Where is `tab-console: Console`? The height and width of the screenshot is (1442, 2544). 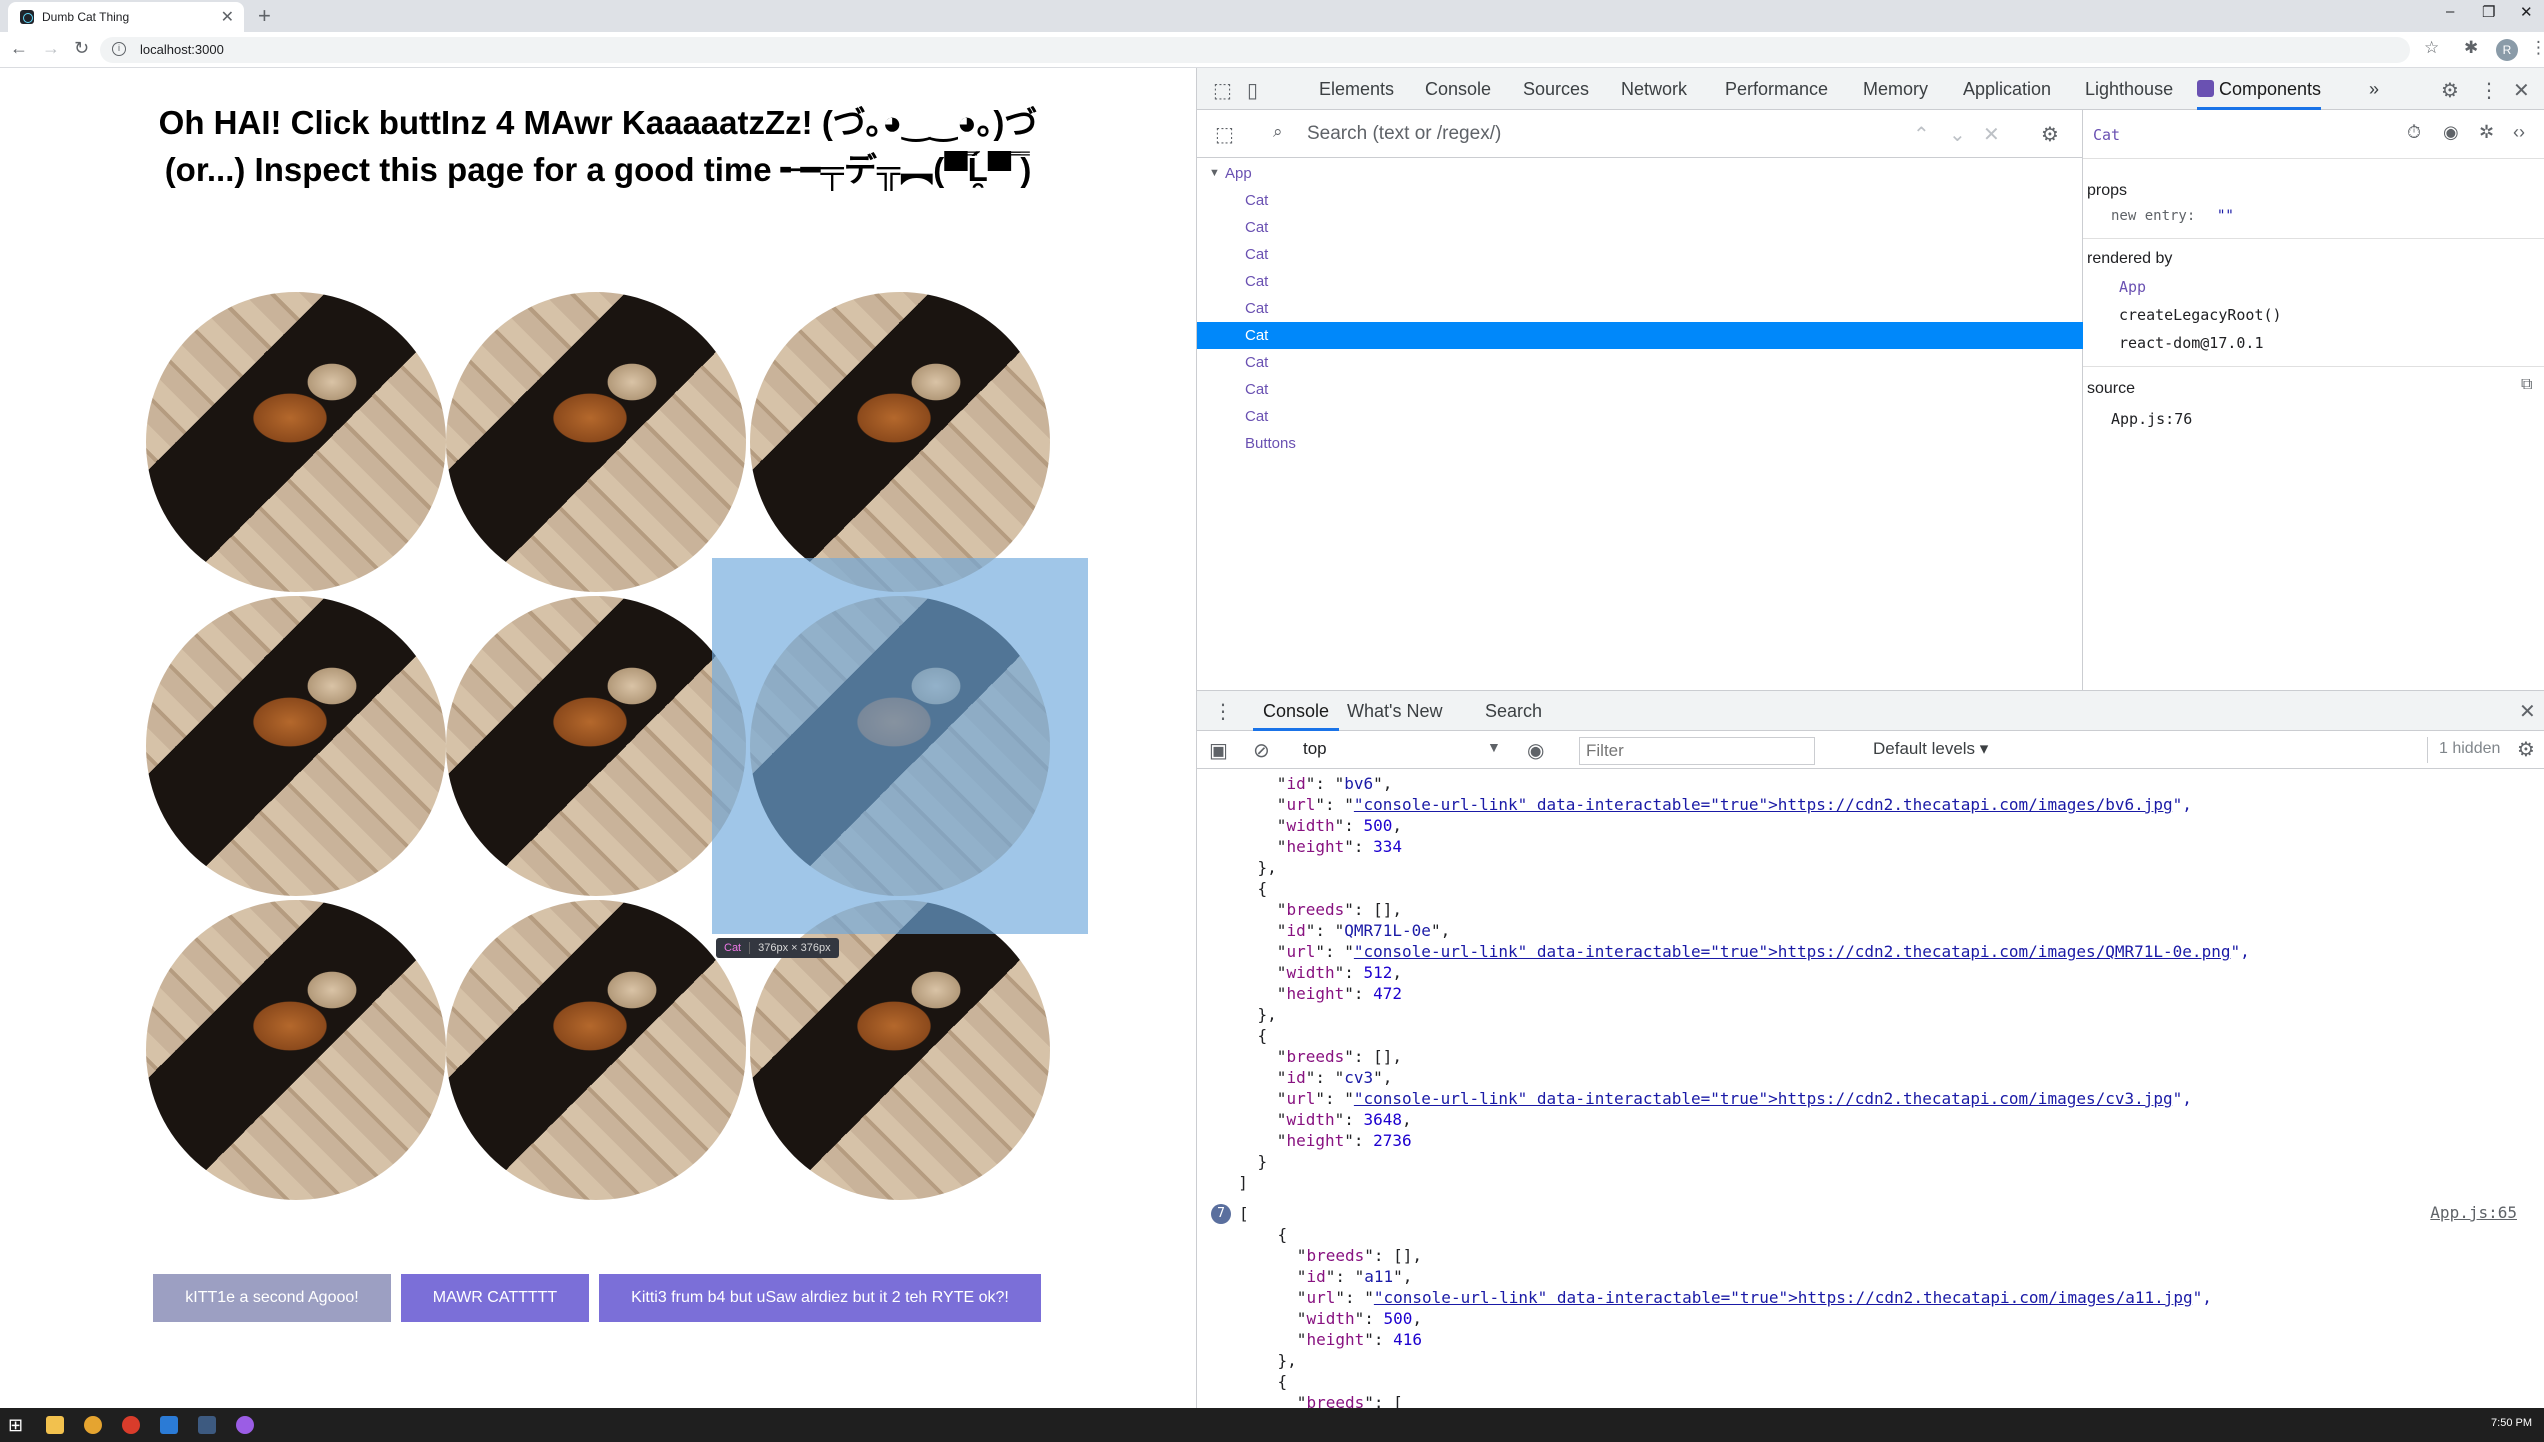 tab-console: Console is located at coordinates (1458, 89).